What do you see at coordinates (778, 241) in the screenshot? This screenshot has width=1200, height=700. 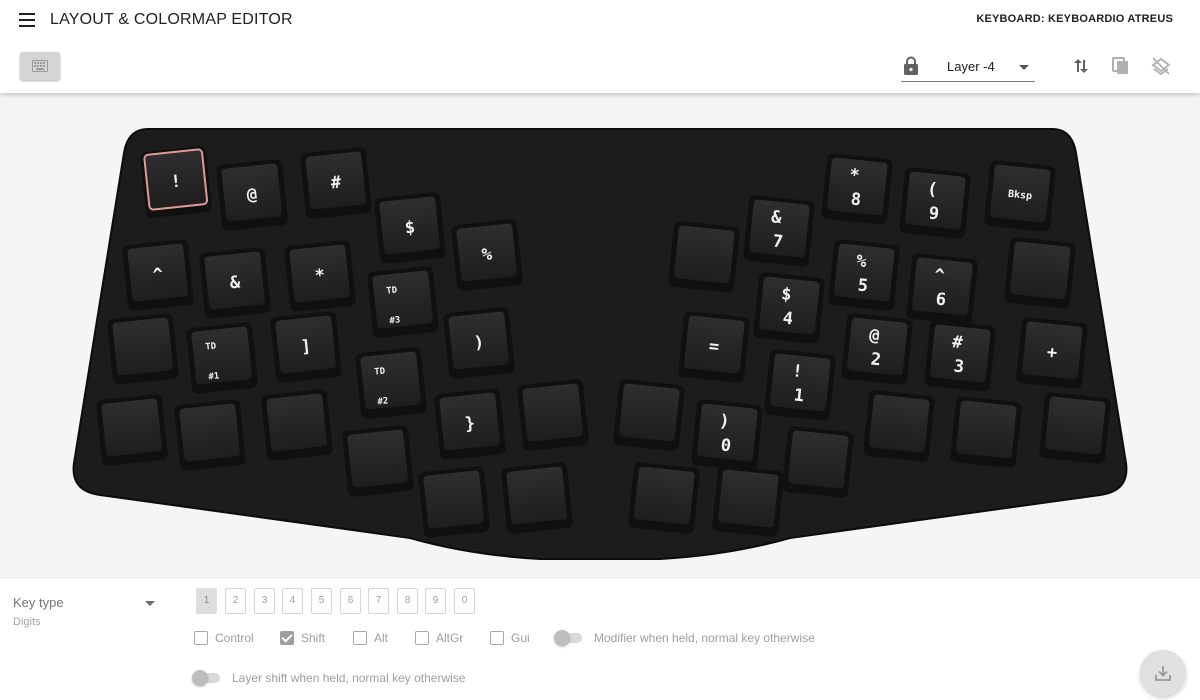 I see `key-sublabel: 7` at bounding box center [778, 241].